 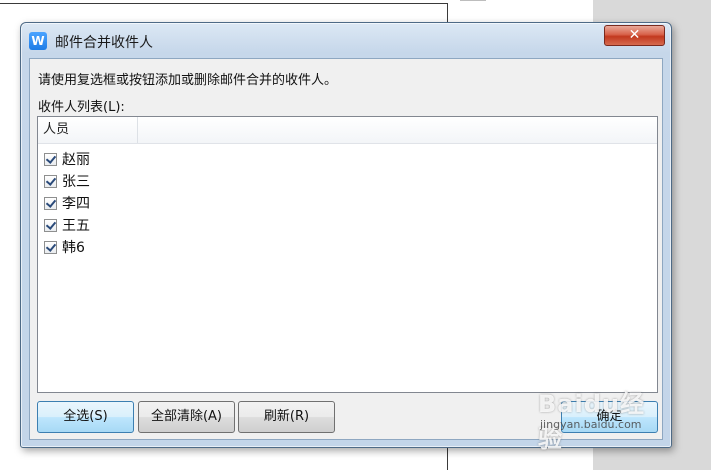 What do you see at coordinates (85, 417) in the screenshot?
I see `select-all-button: 全选(S)` at bounding box center [85, 417].